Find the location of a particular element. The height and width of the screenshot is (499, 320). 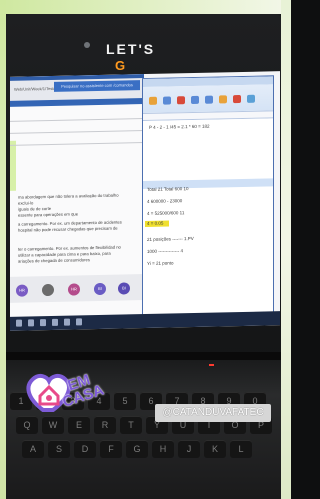

story-accent-letter: G is located at coordinates (120, 65).